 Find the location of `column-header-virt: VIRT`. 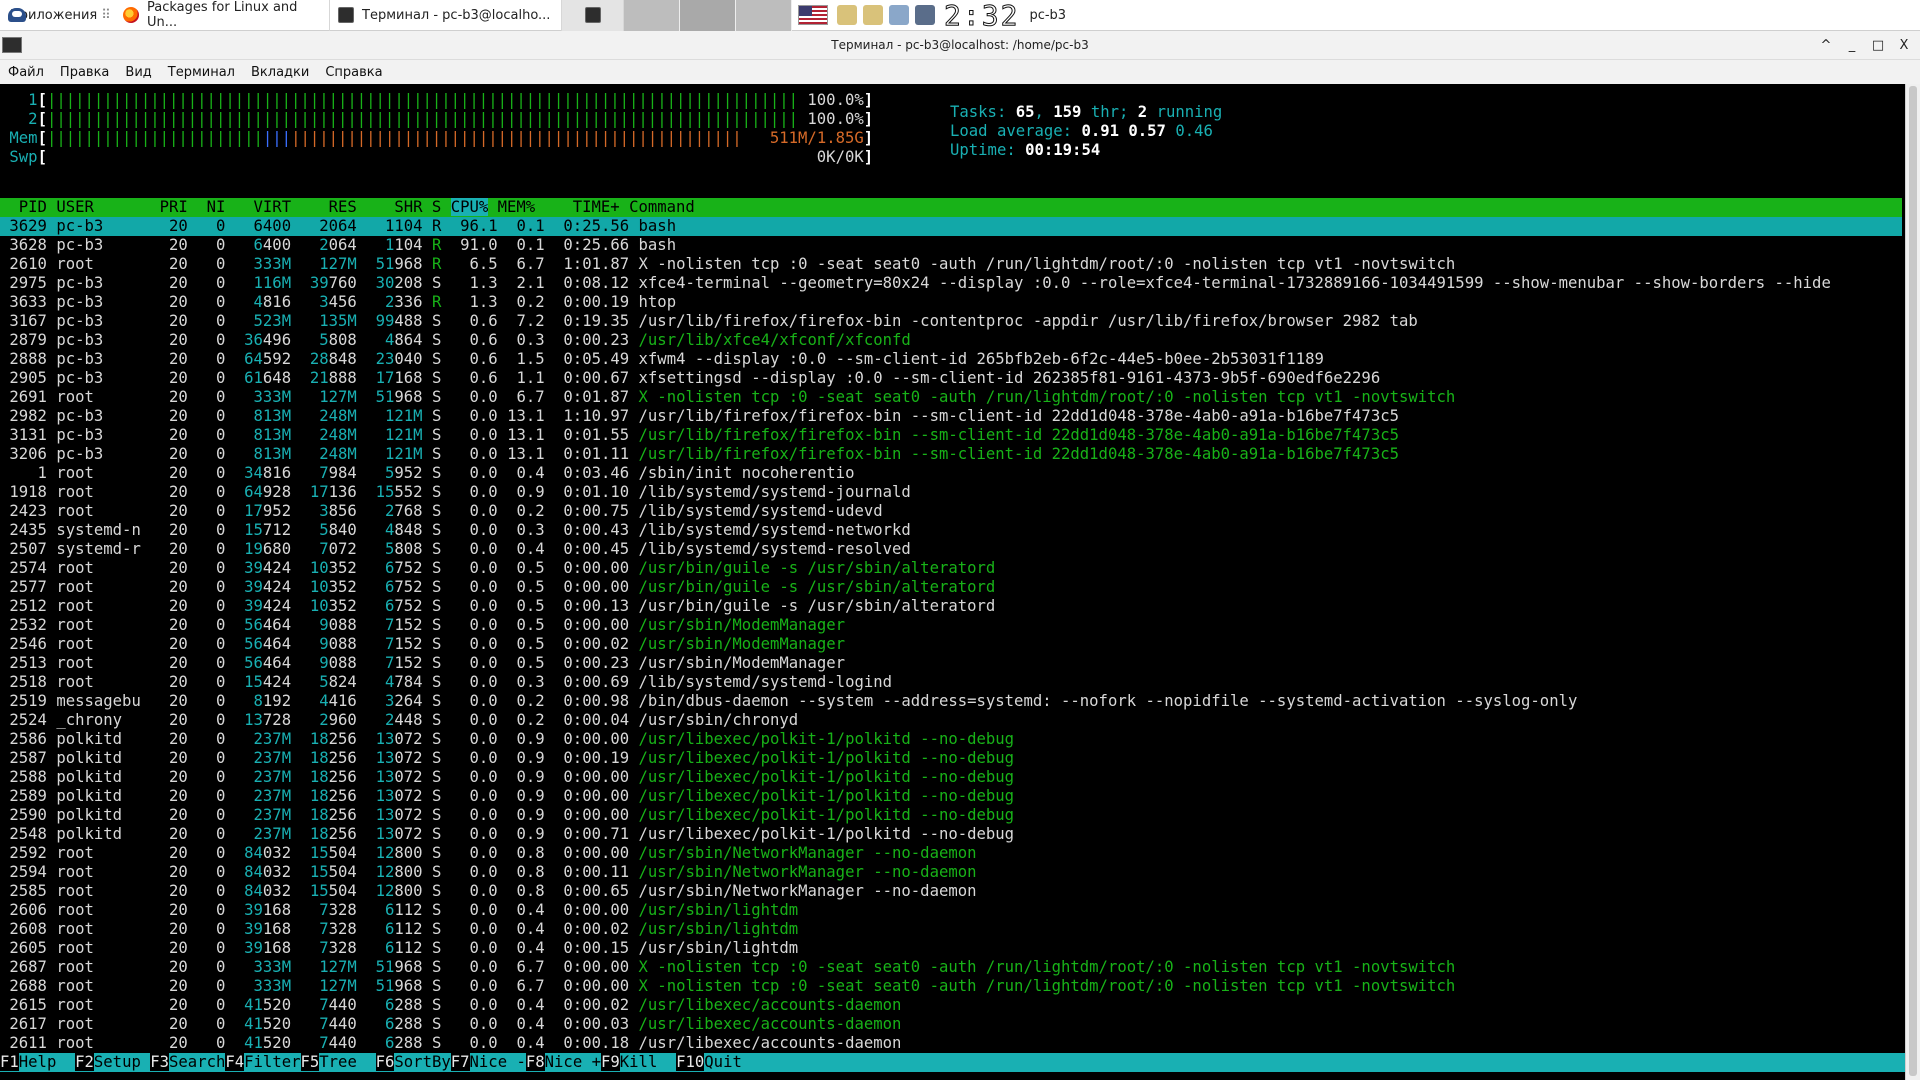

column-header-virt: VIRT is located at coordinates (258, 207).